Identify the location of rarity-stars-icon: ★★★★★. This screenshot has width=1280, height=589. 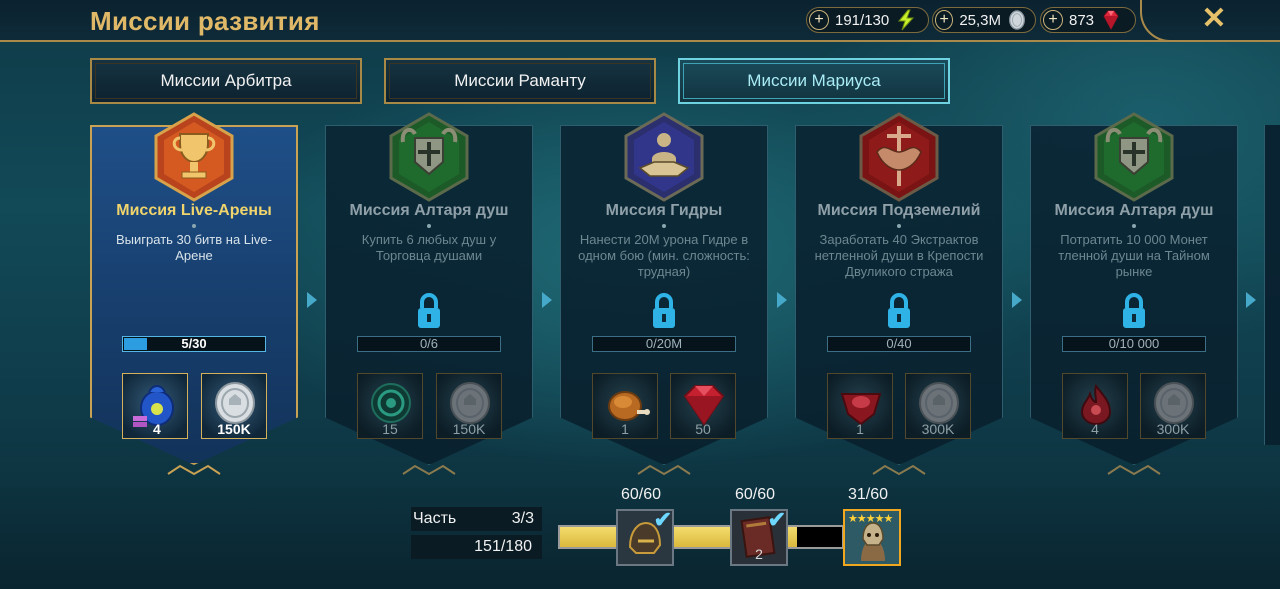
(870, 519).